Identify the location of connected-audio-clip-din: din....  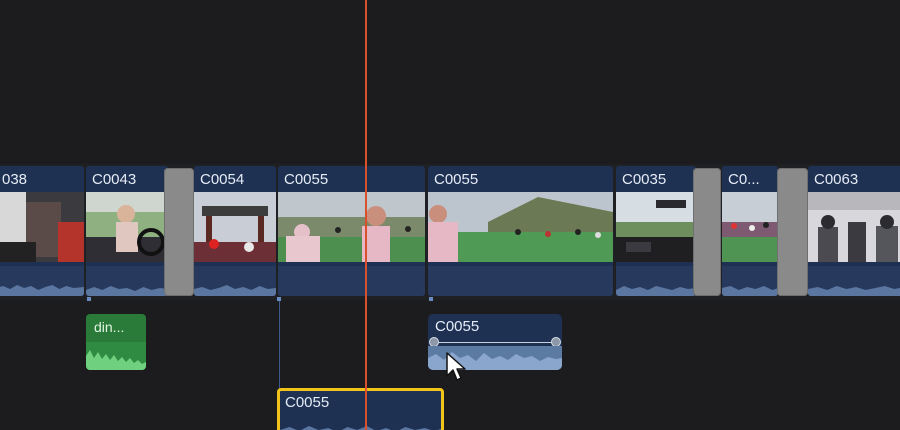
(116, 342).